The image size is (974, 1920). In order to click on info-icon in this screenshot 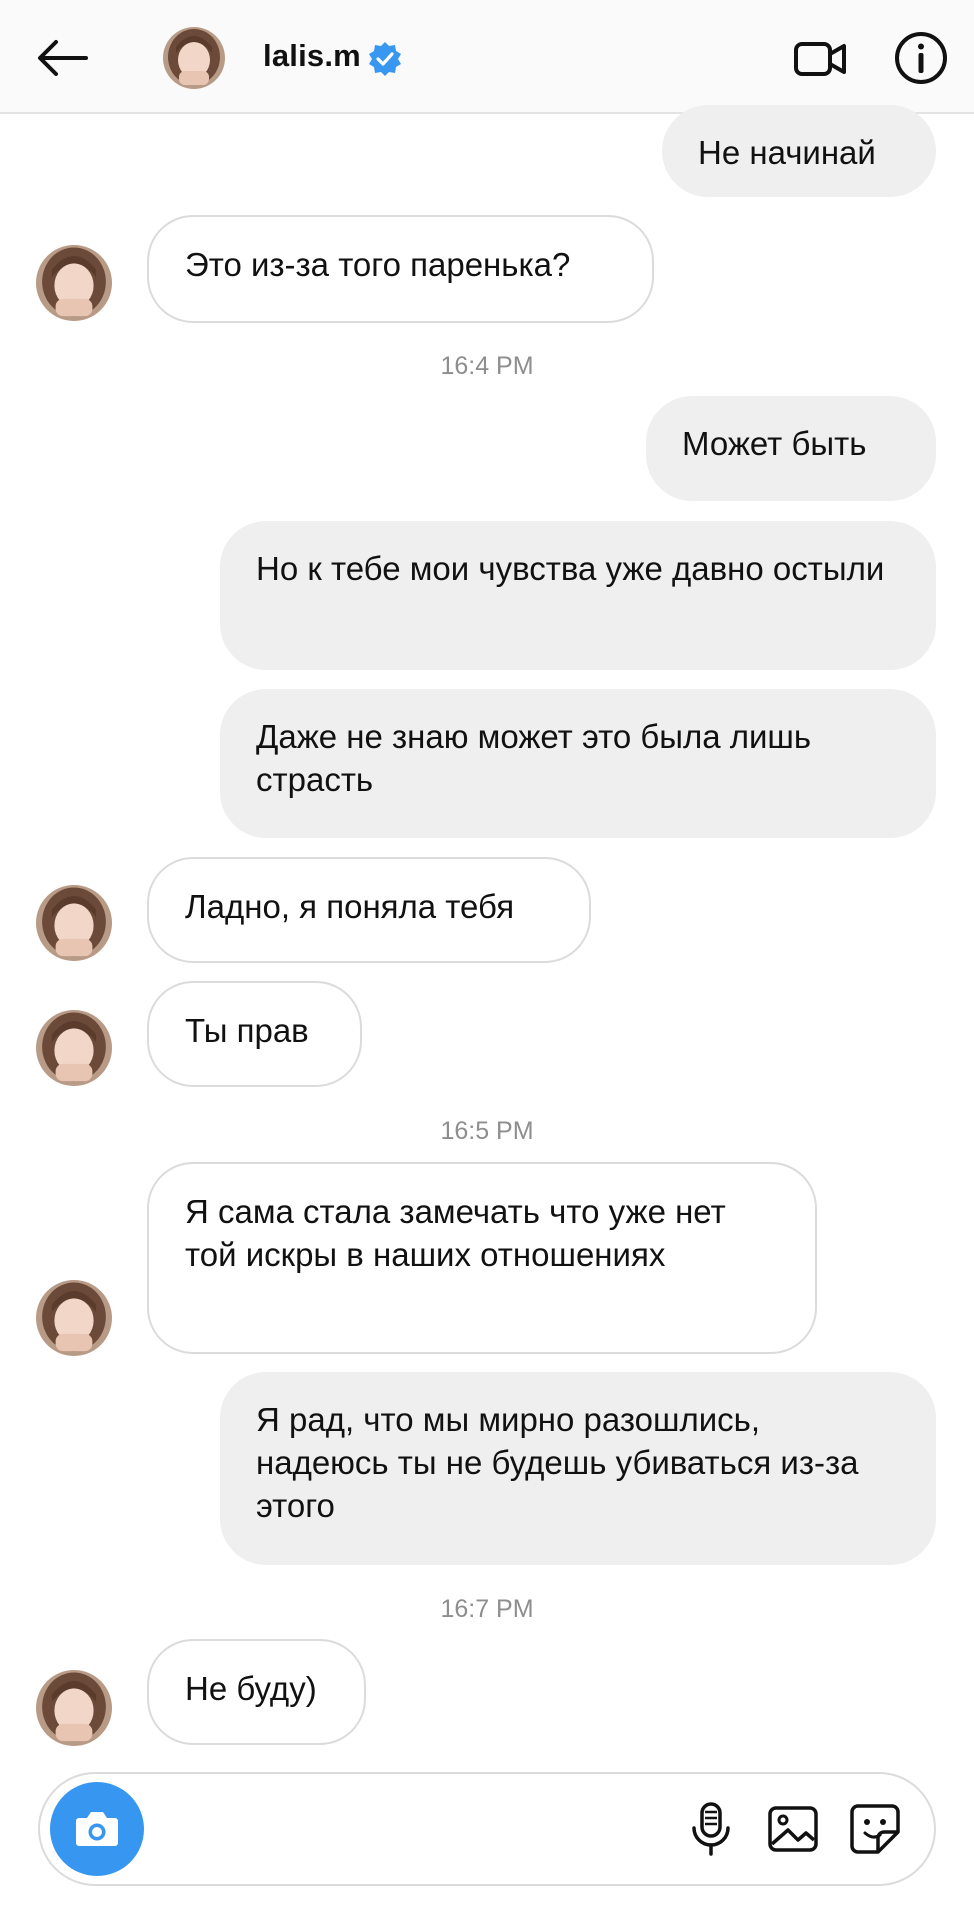, I will do `click(921, 58)`.